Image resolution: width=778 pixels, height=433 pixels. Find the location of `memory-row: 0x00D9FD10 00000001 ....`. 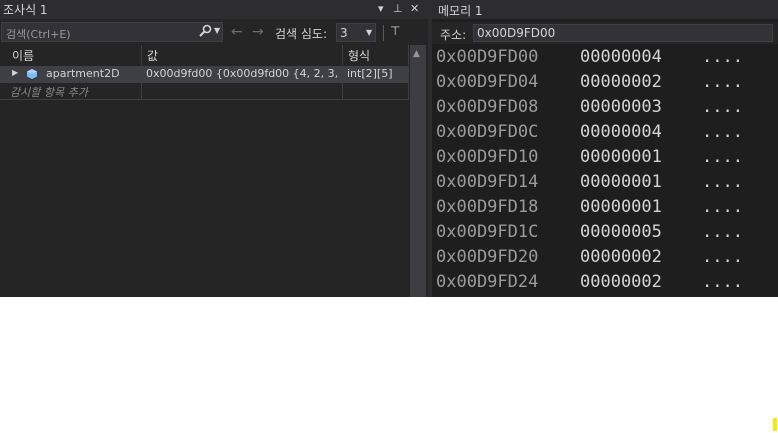

memory-row: 0x00D9FD10 00000001 .... is located at coordinates (589, 159).